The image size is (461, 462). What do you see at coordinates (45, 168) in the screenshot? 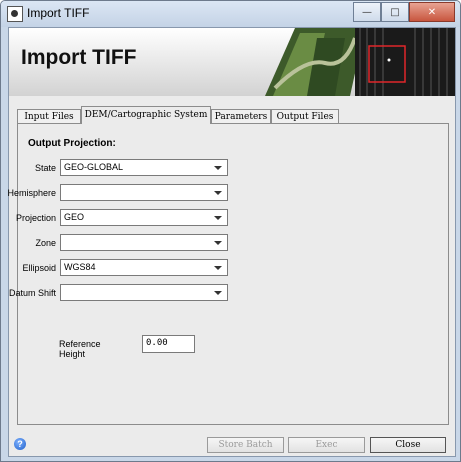
I see `state-label: State` at bounding box center [45, 168].